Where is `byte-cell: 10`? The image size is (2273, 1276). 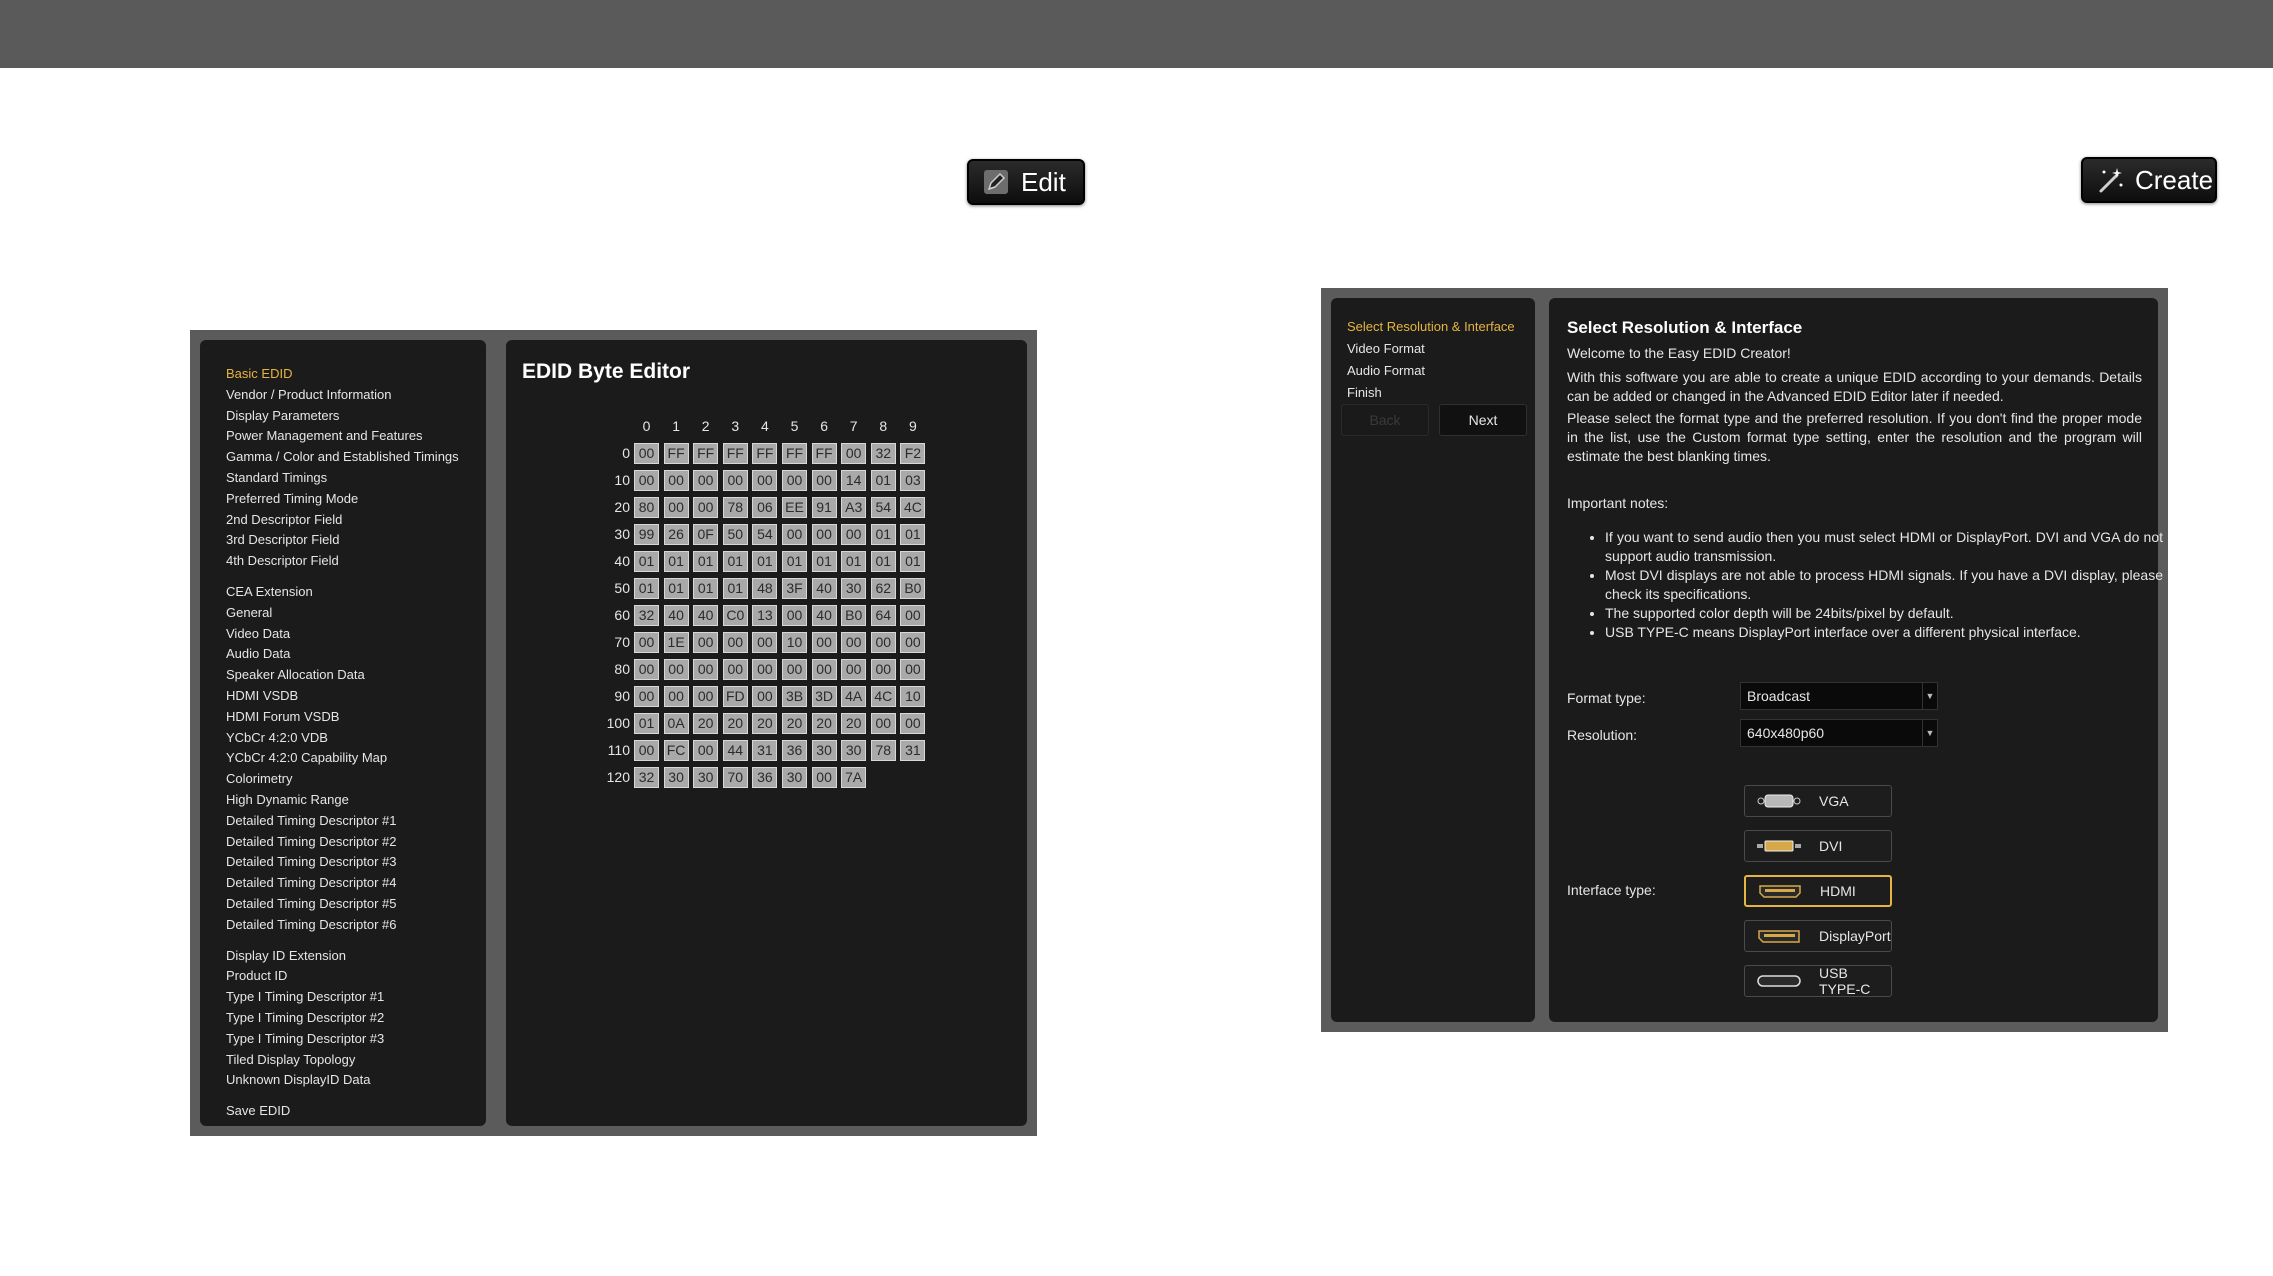
byte-cell: 10 is located at coordinates (913, 696).